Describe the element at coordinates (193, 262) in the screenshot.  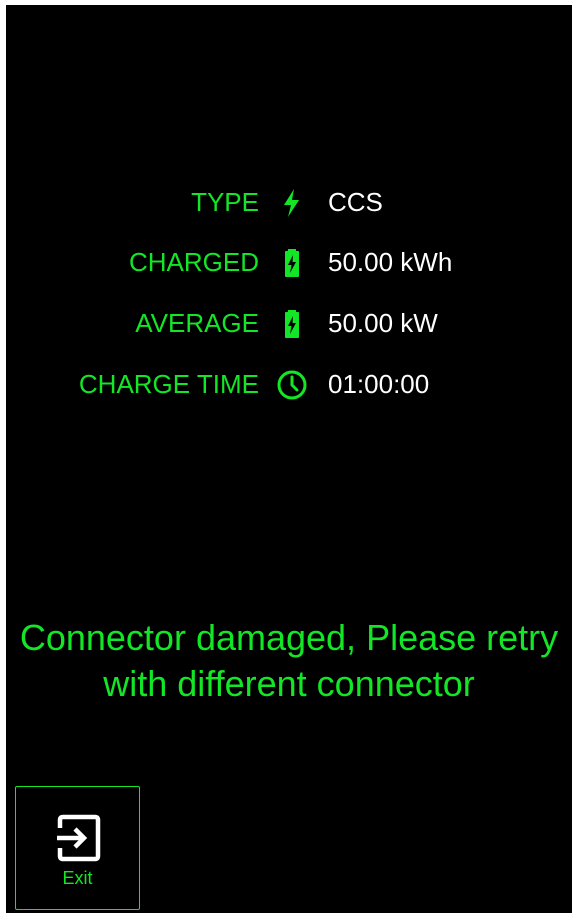
I see `charged-label: CHARGED` at that location.